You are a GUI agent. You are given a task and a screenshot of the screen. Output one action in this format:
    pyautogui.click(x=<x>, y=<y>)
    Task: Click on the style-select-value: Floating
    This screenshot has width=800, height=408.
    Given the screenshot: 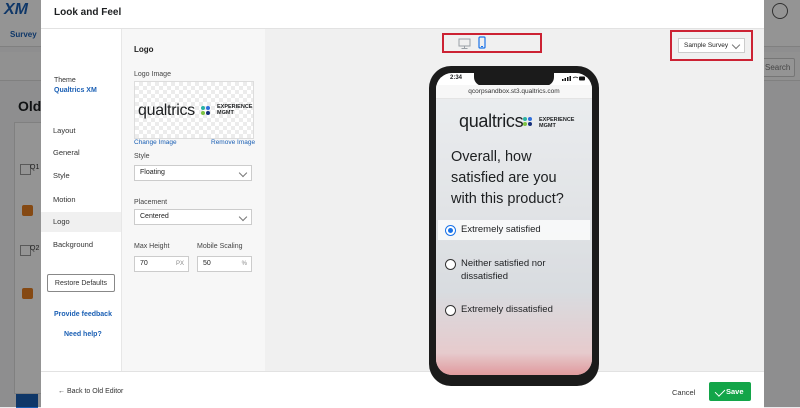 What is the action you would take?
    pyautogui.click(x=152, y=172)
    